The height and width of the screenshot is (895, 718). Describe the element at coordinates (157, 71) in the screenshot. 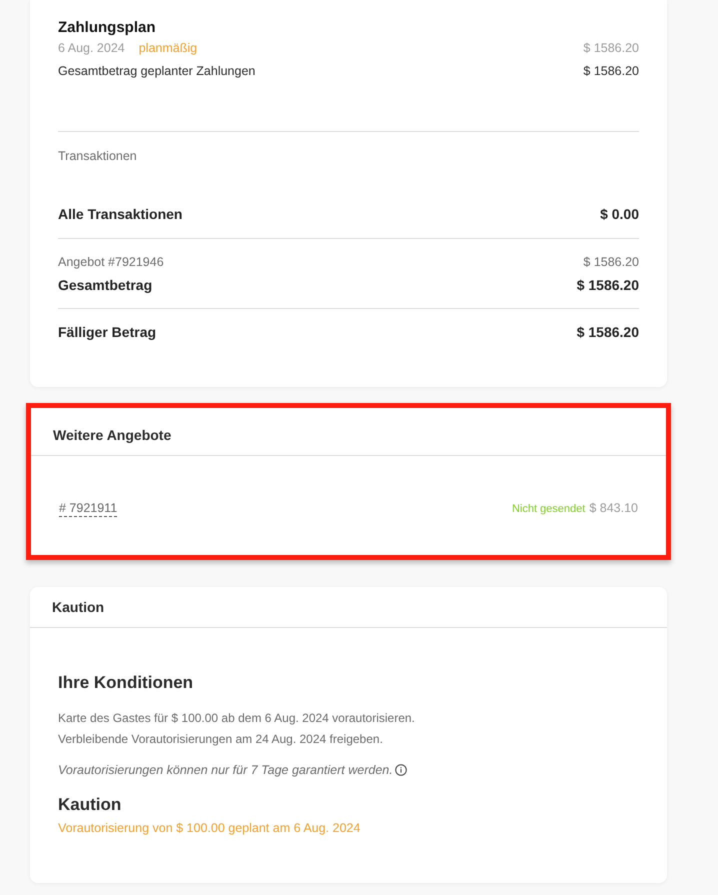

I see `total-label: Gesamtbetrag geplanter Zahlungen` at that location.